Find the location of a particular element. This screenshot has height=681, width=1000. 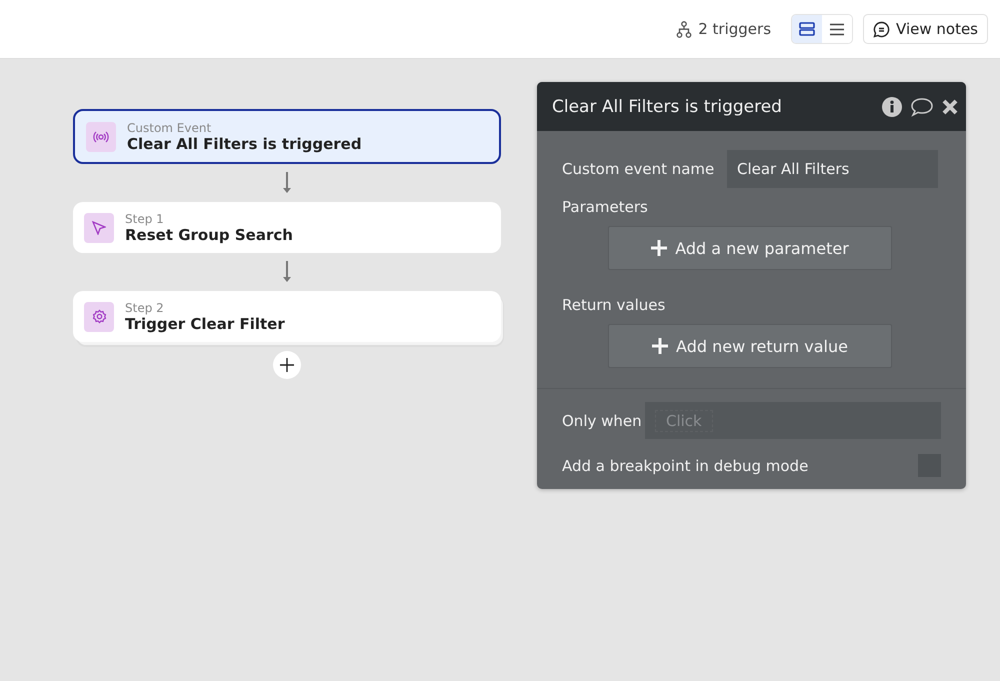

cursor-icon is located at coordinates (99, 227).